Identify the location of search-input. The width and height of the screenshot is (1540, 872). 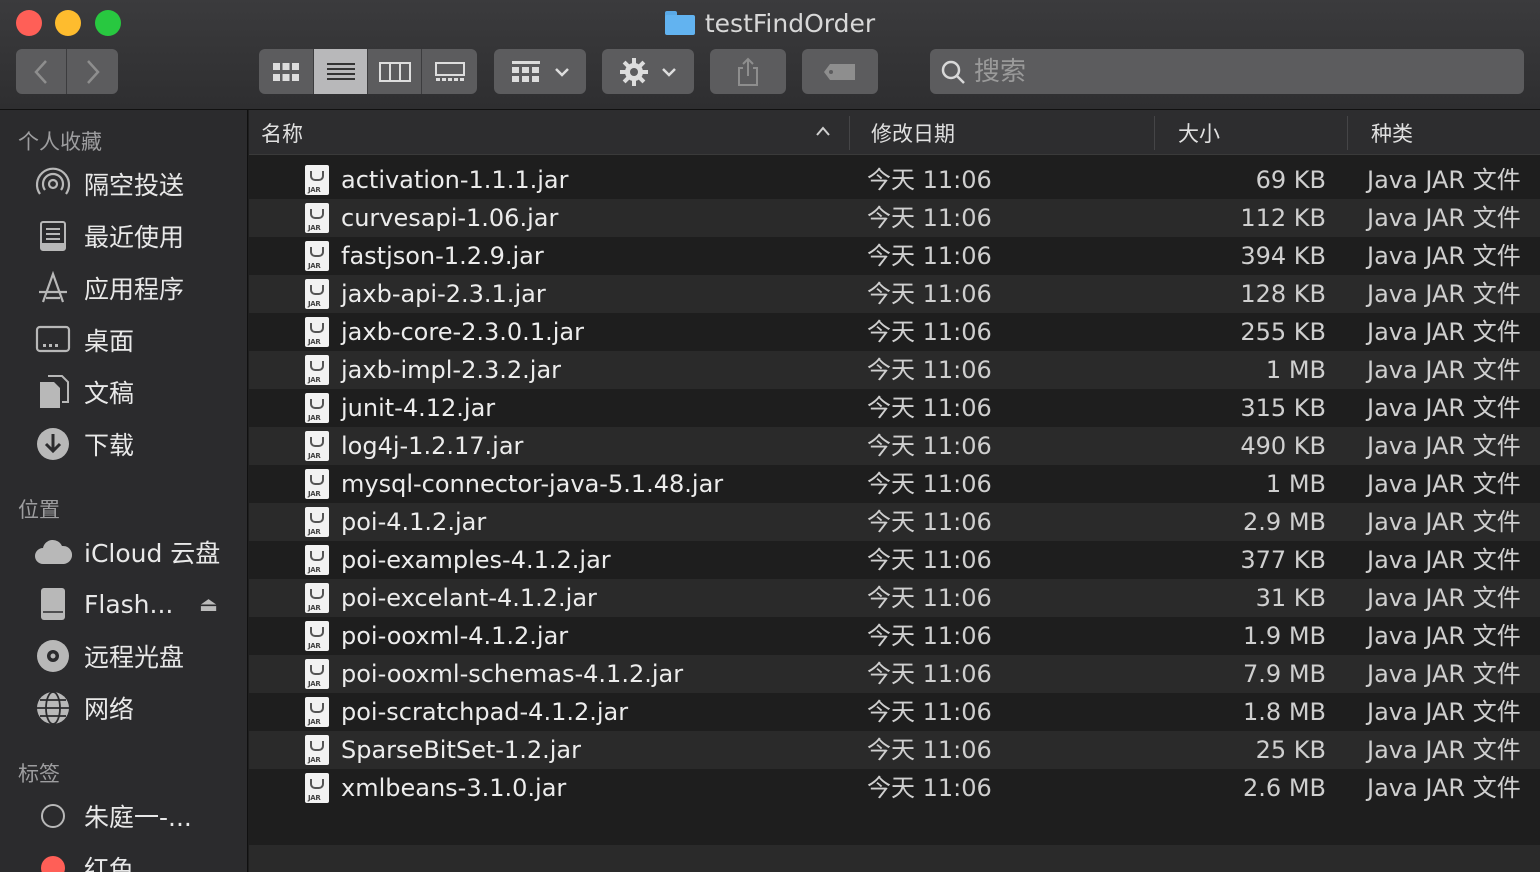
(1234, 71).